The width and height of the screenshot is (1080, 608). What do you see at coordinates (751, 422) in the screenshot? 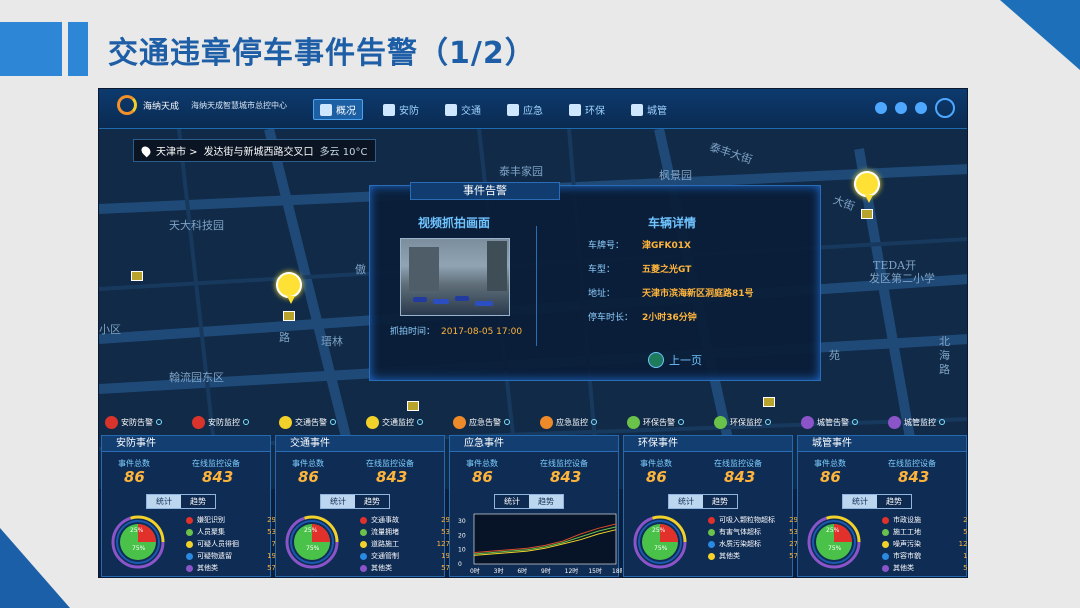
I see `legend-item: 环保监控` at bounding box center [751, 422].